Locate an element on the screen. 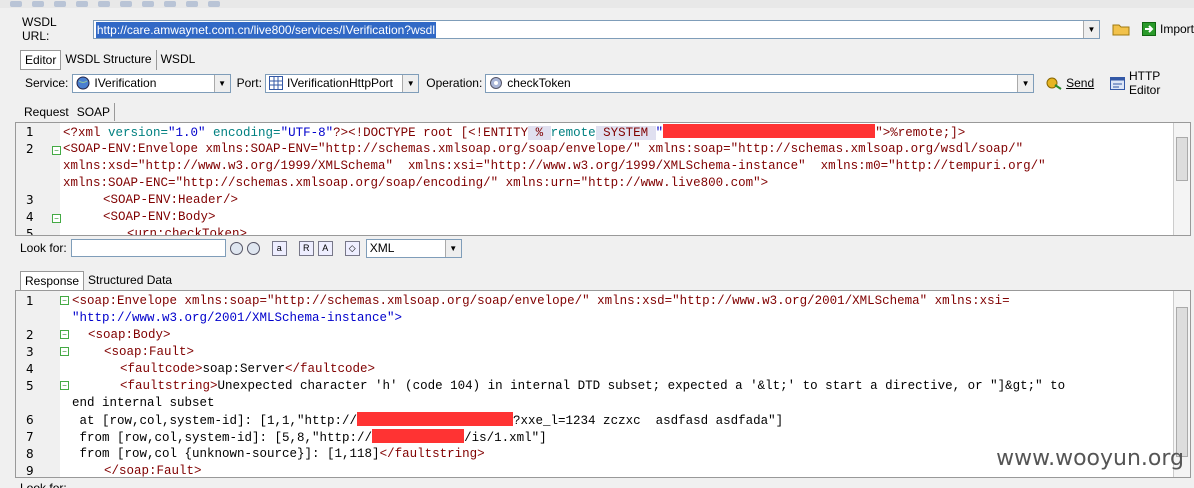 This screenshot has width=1194, height=488. line-number: 1 is located at coordinates (30, 301).